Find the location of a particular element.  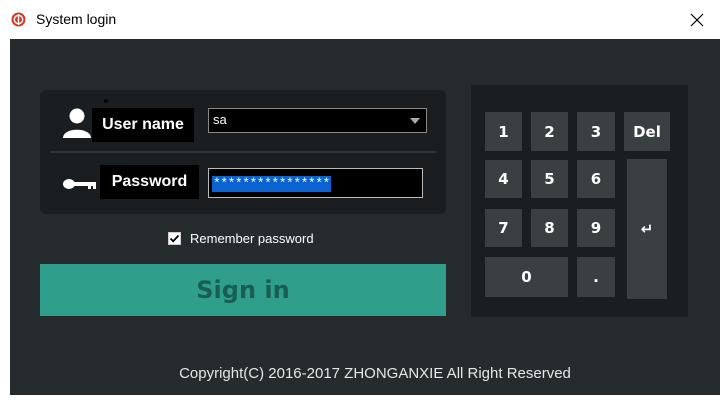

key-3: 3 is located at coordinates (596, 131).